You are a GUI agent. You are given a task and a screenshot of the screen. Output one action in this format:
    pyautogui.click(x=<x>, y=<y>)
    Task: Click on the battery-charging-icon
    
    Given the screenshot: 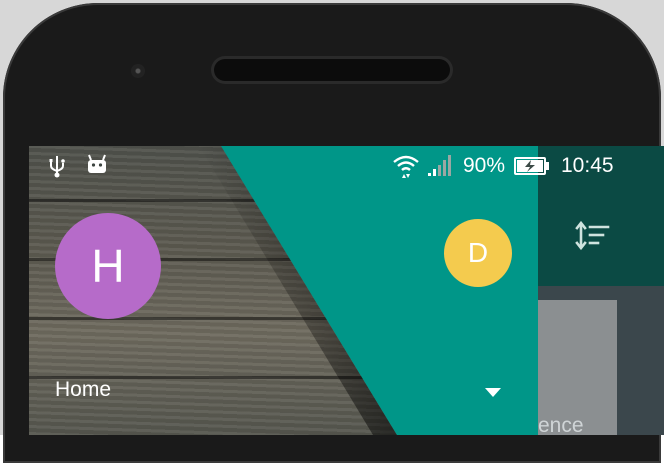 What is the action you would take?
    pyautogui.click(x=531, y=166)
    